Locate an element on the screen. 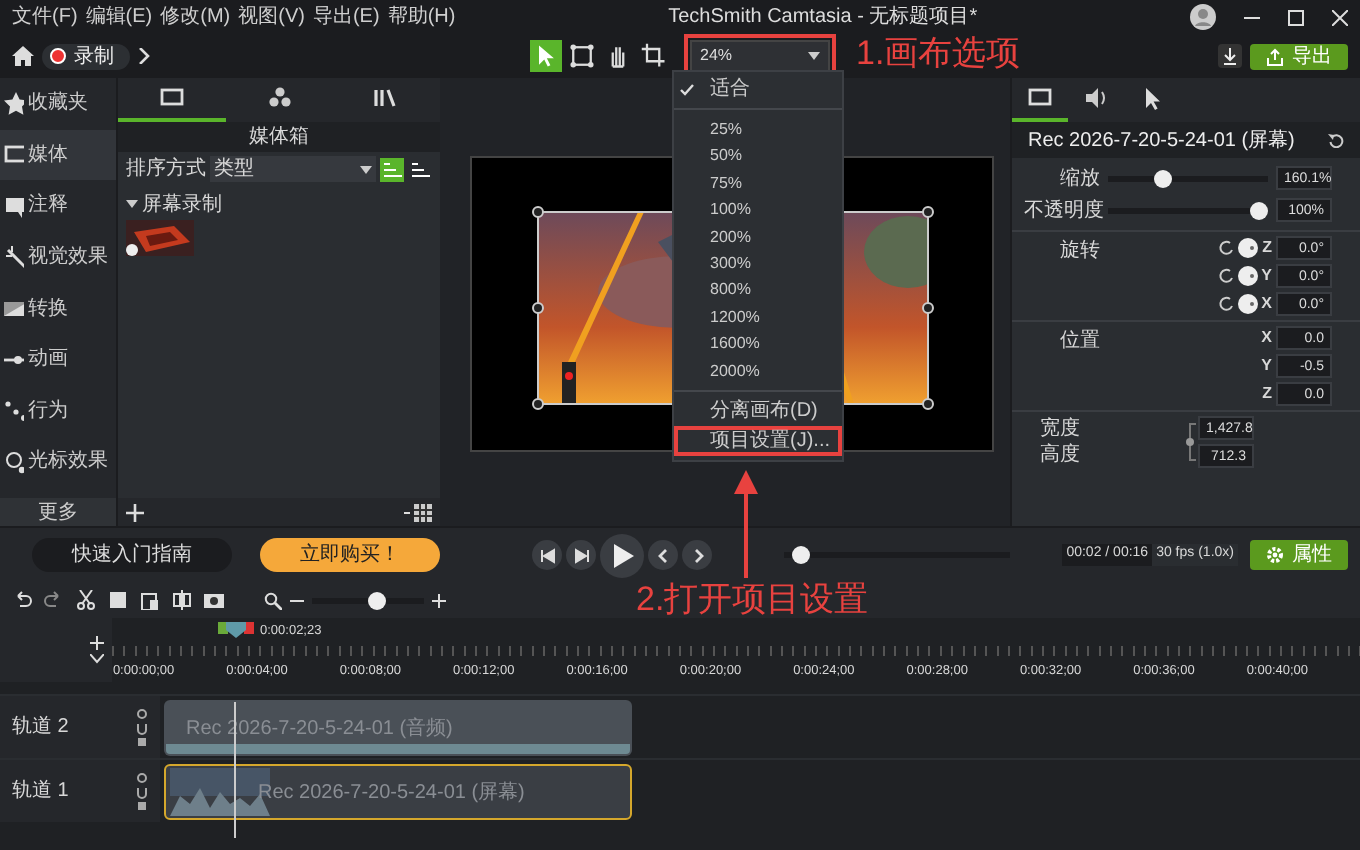  menu-item: 导出(E) is located at coordinates (346, 17).